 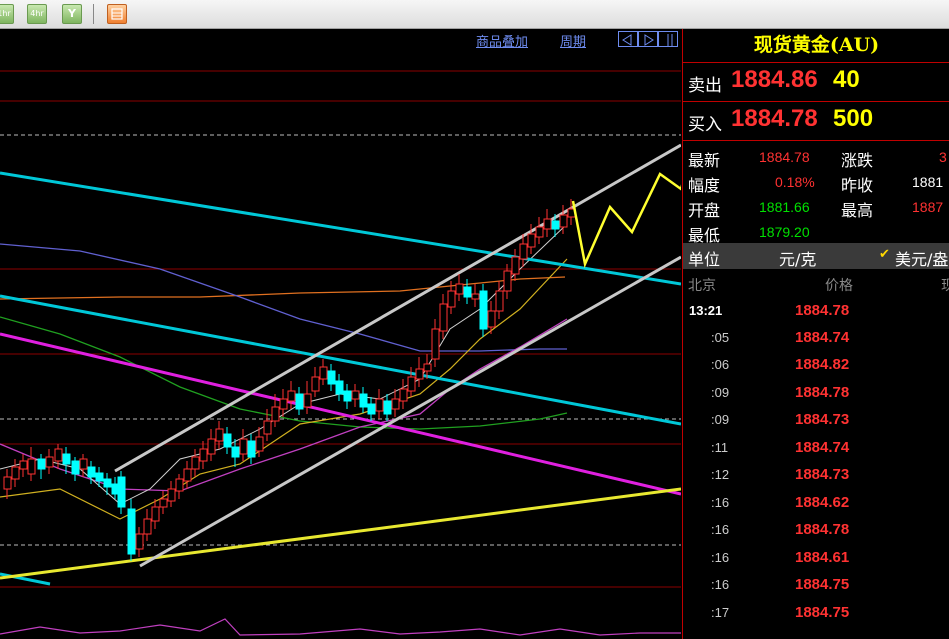 What do you see at coordinates (816, 612) in the screenshot?
I see `tick-row: :17 1884.75` at bounding box center [816, 612].